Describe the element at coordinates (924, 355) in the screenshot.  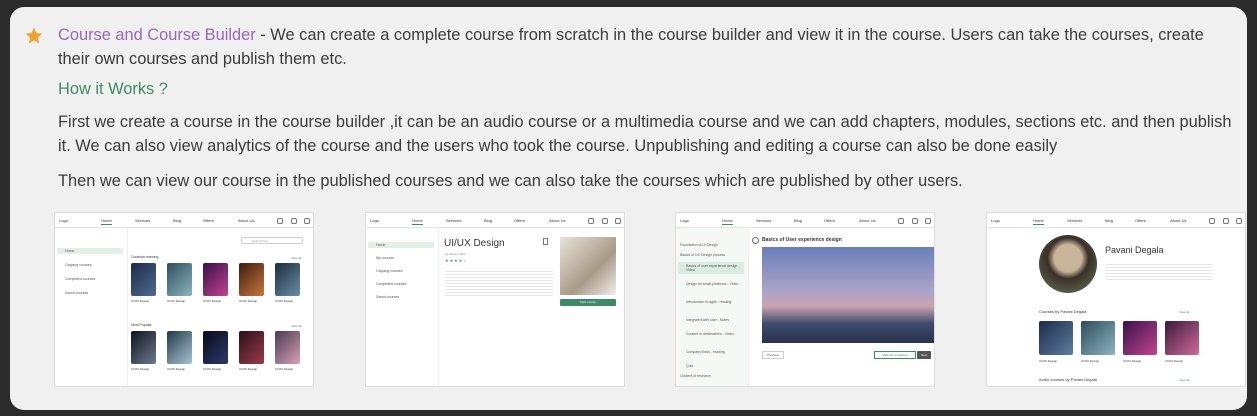
I see `next-button: Next` at that location.